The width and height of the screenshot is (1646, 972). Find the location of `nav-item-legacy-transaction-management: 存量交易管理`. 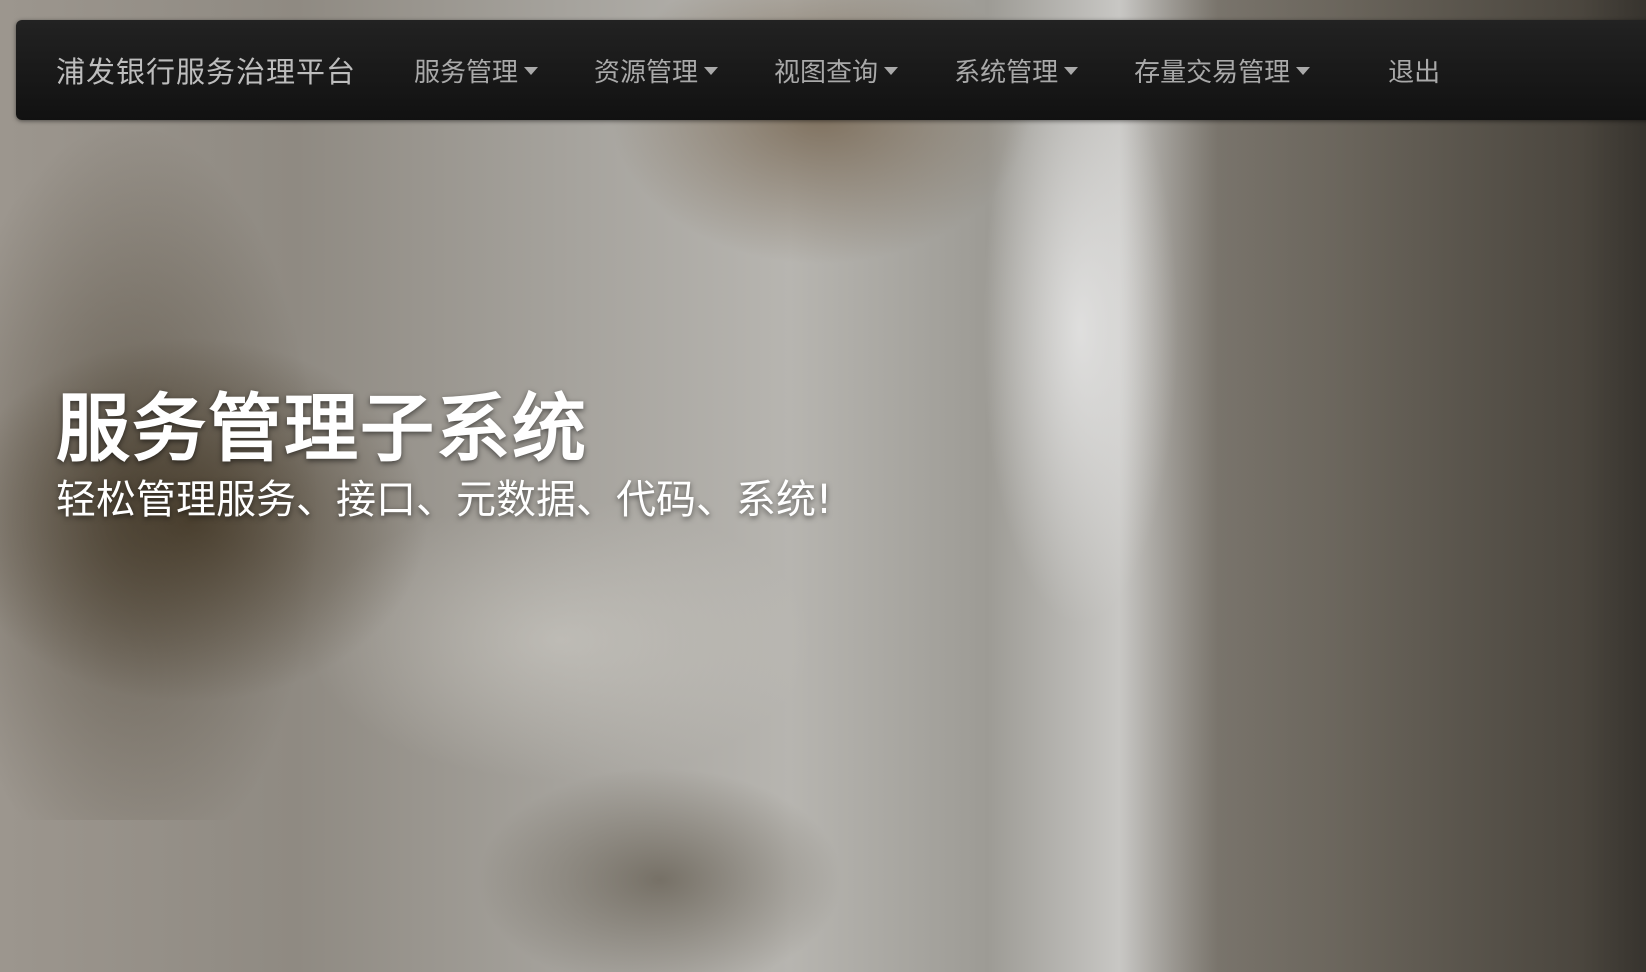

nav-item-legacy-transaction-management: 存量交易管理 is located at coordinates (1222, 70).